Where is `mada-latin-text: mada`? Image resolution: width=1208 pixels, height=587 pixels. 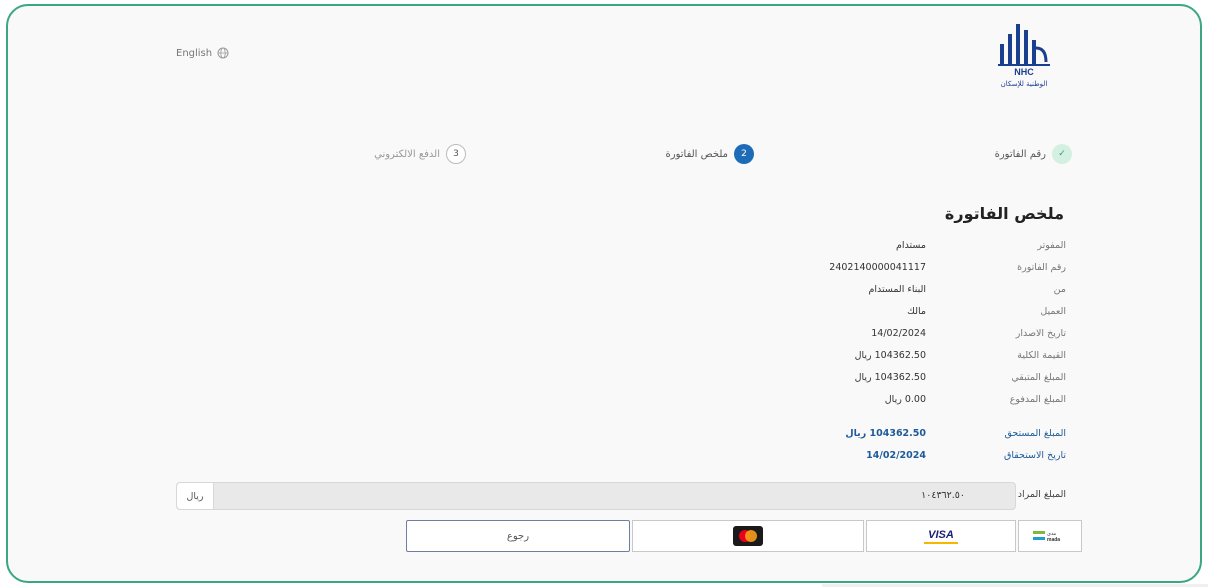
mada-latin-text: mada is located at coordinates (1053, 540).